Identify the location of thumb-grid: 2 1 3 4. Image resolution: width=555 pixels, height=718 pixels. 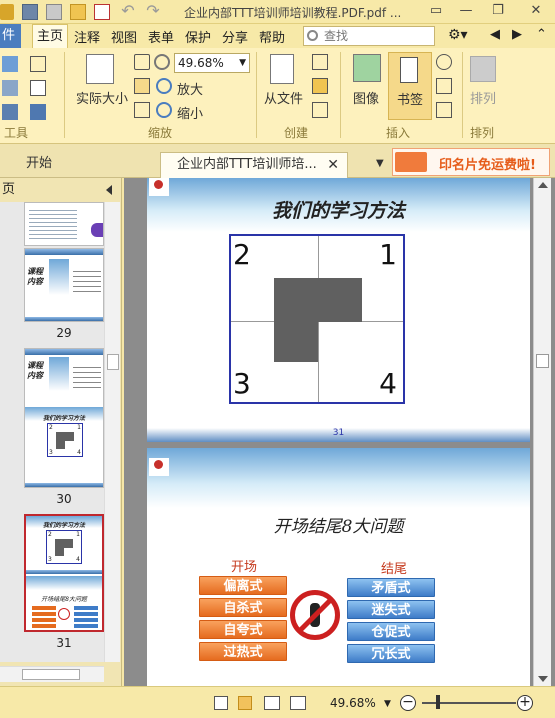
(65, 440).